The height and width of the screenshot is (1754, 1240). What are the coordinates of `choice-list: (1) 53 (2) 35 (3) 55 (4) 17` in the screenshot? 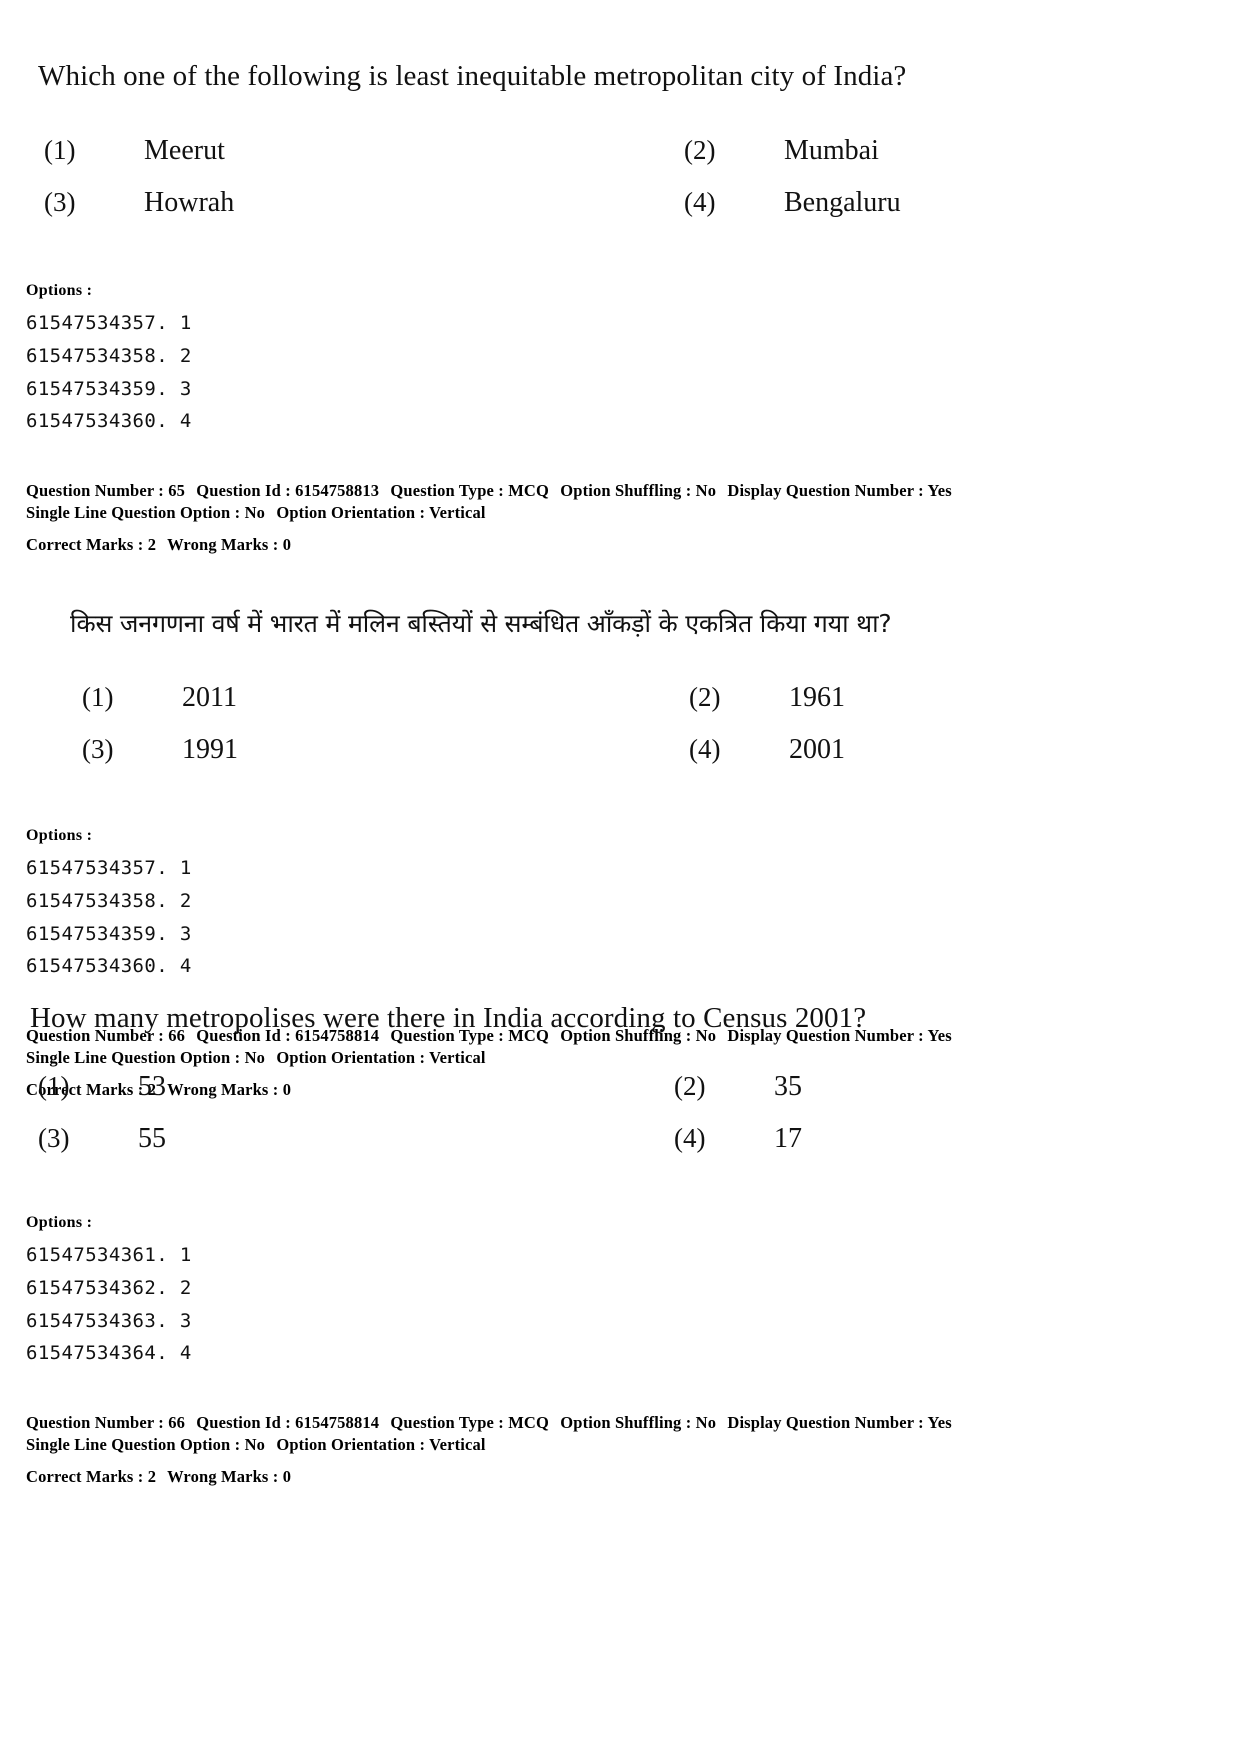 It's located at (639, 1113).